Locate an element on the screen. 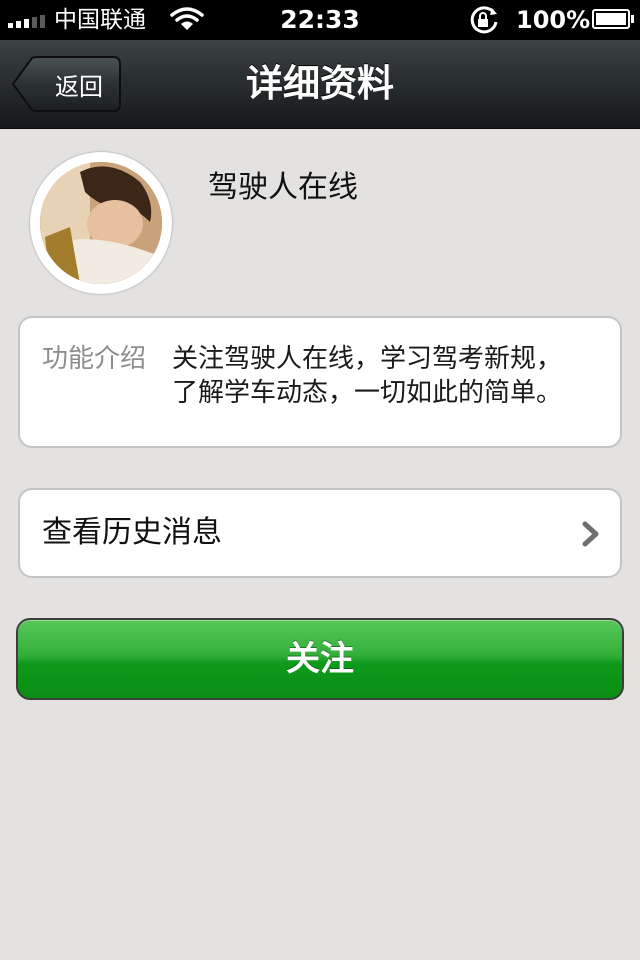 The image size is (640, 960). intro-text-line: 关注驾驶人在线，学习驾考新规， is located at coordinates (367, 359).